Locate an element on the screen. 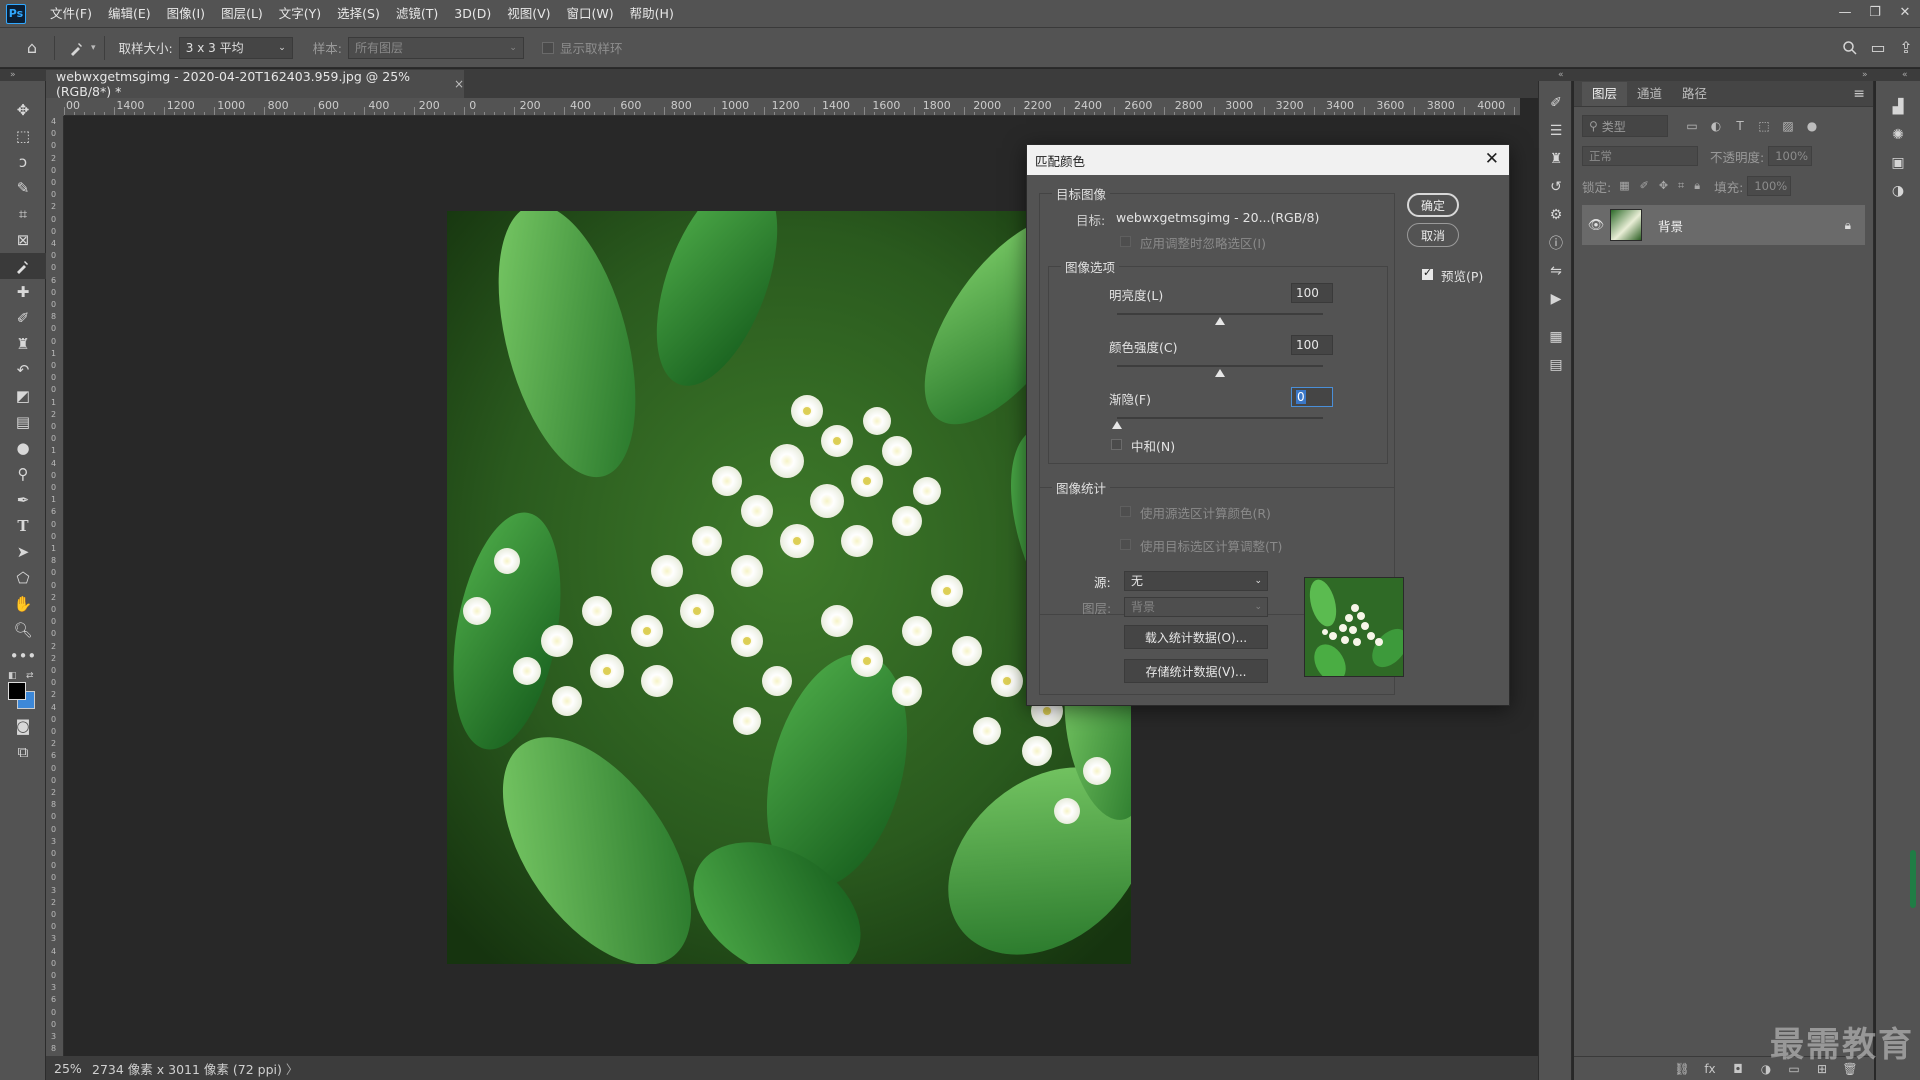 The image size is (1920, 1080). tab-layers: 图层 is located at coordinates (1605, 94).